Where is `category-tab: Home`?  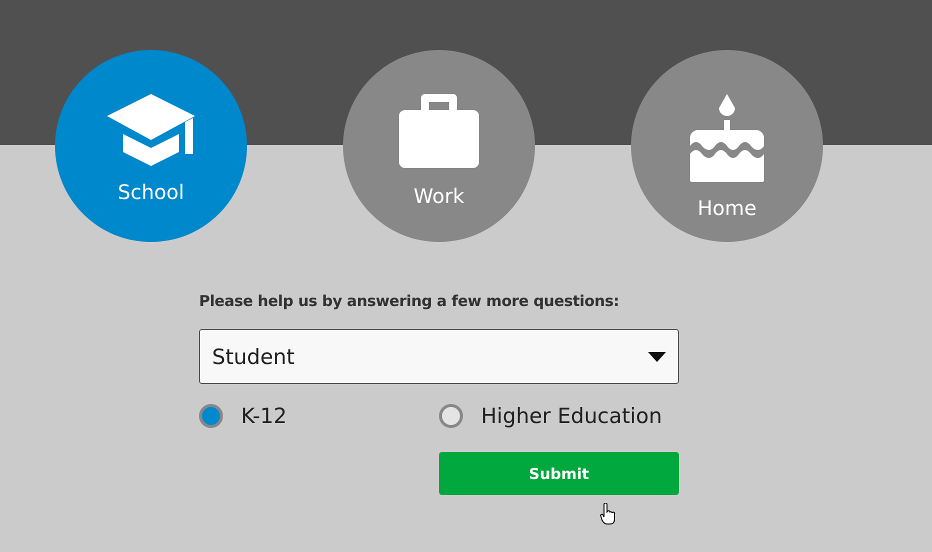
category-tab: Home is located at coordinates (727, 146).